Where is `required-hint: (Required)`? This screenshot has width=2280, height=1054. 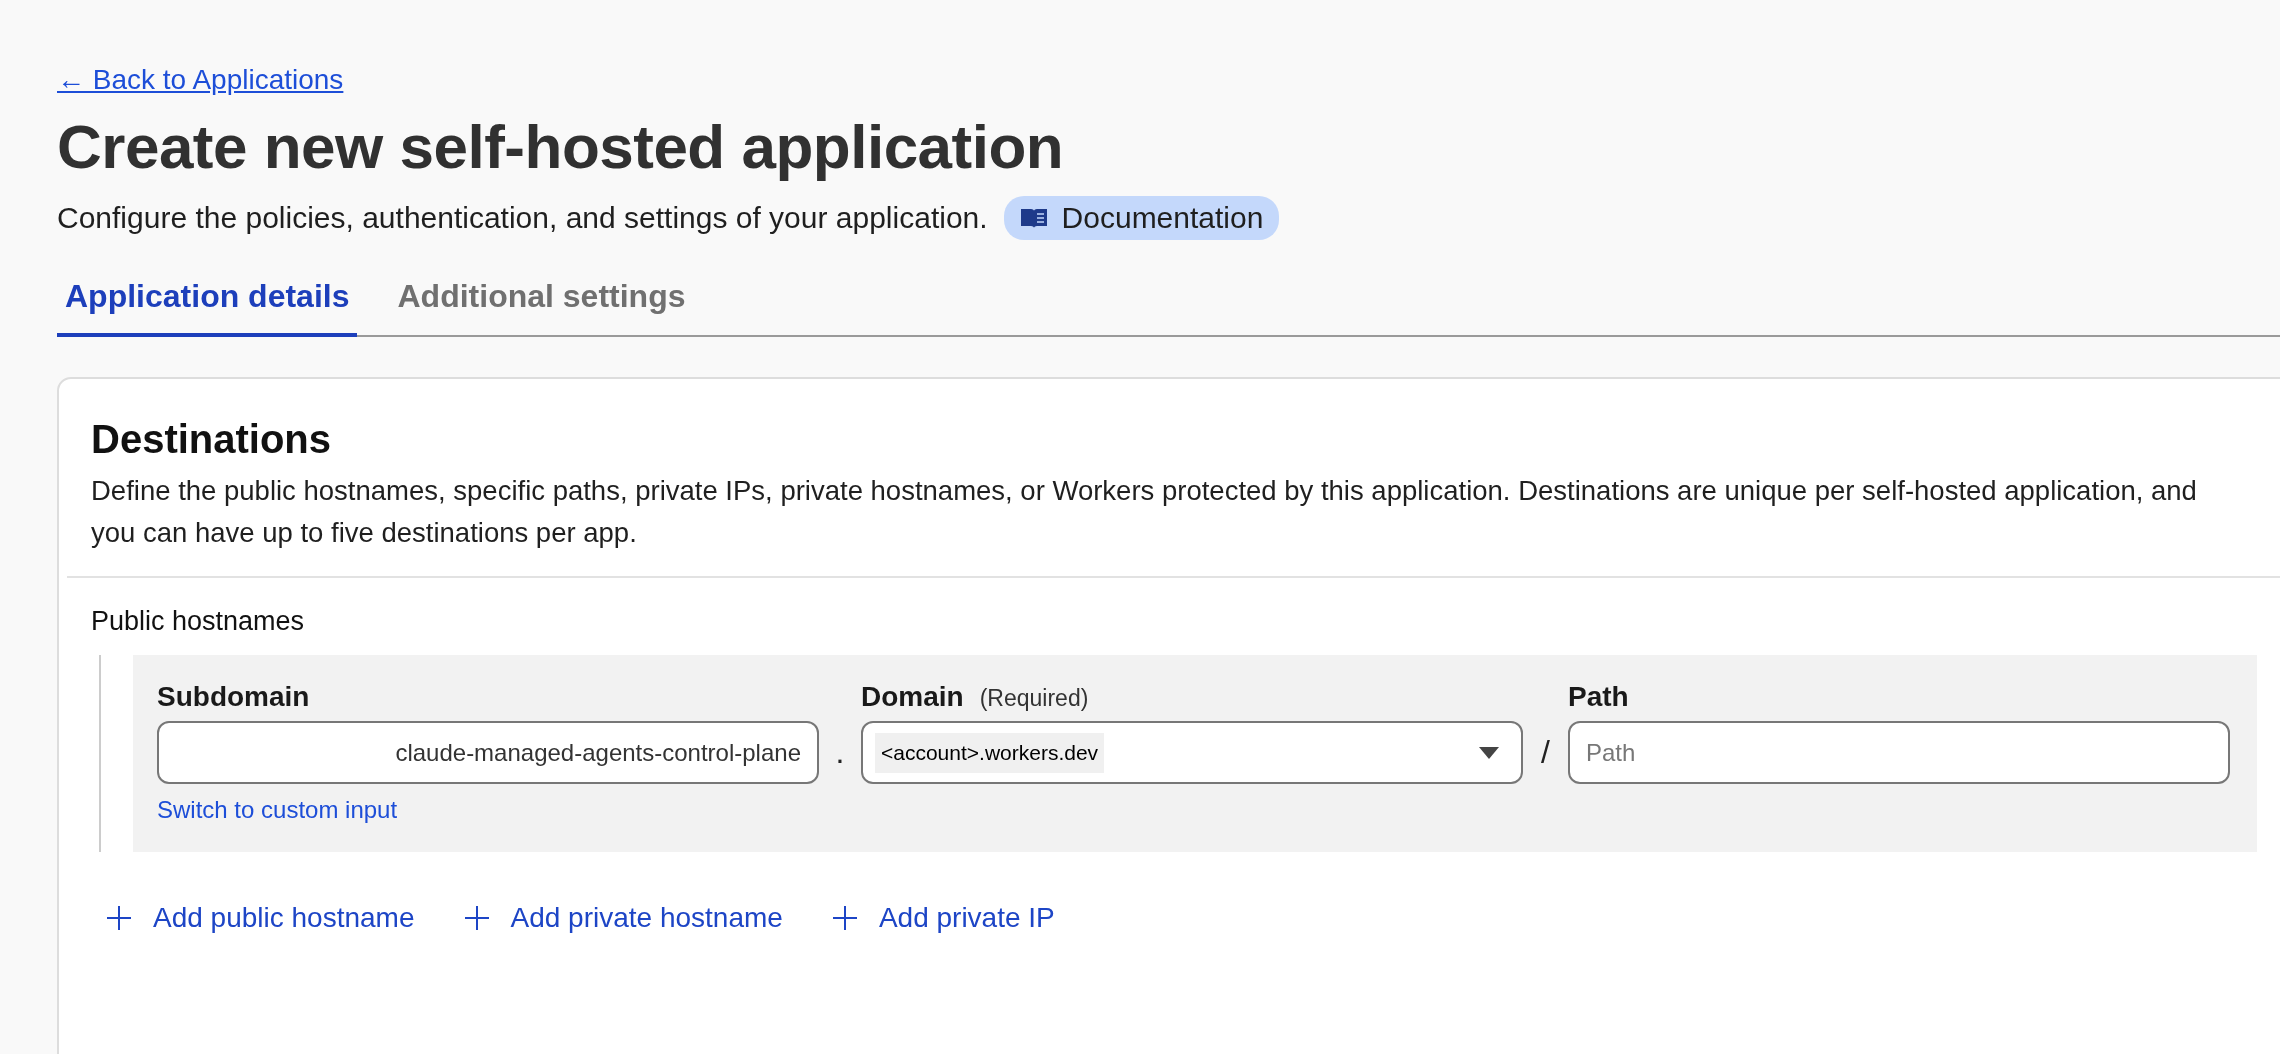
required-hint: (Required) is located at coordinates (1034, 699).